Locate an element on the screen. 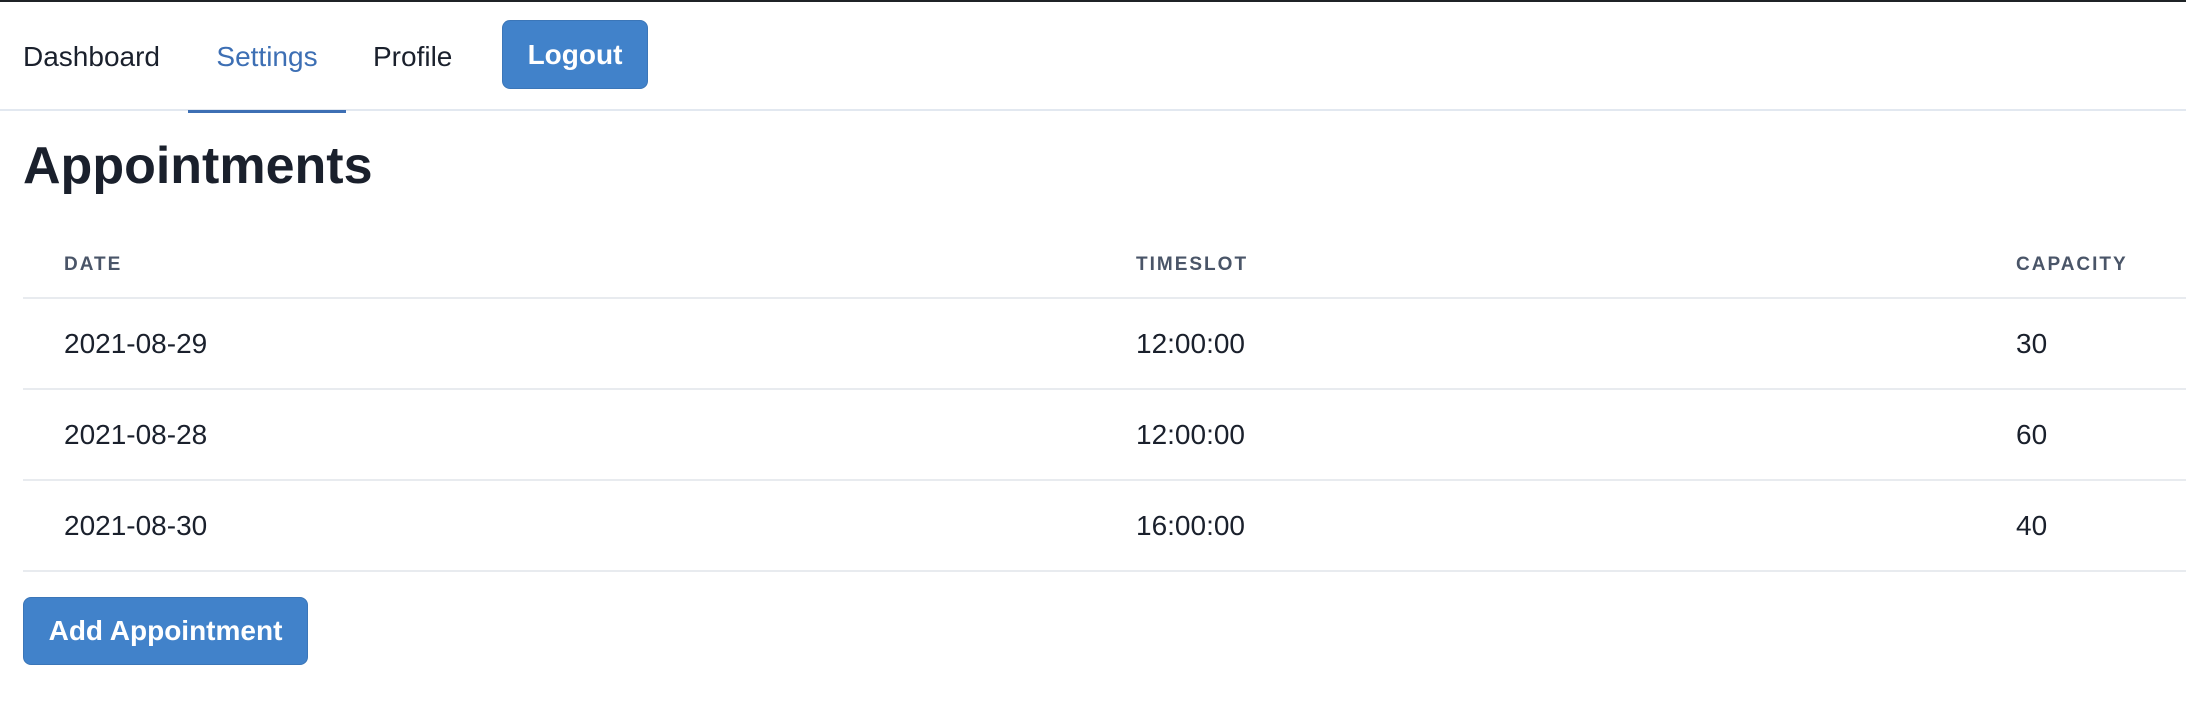  cell-date: 2021-08-29 is located at coordinates (136, 343).